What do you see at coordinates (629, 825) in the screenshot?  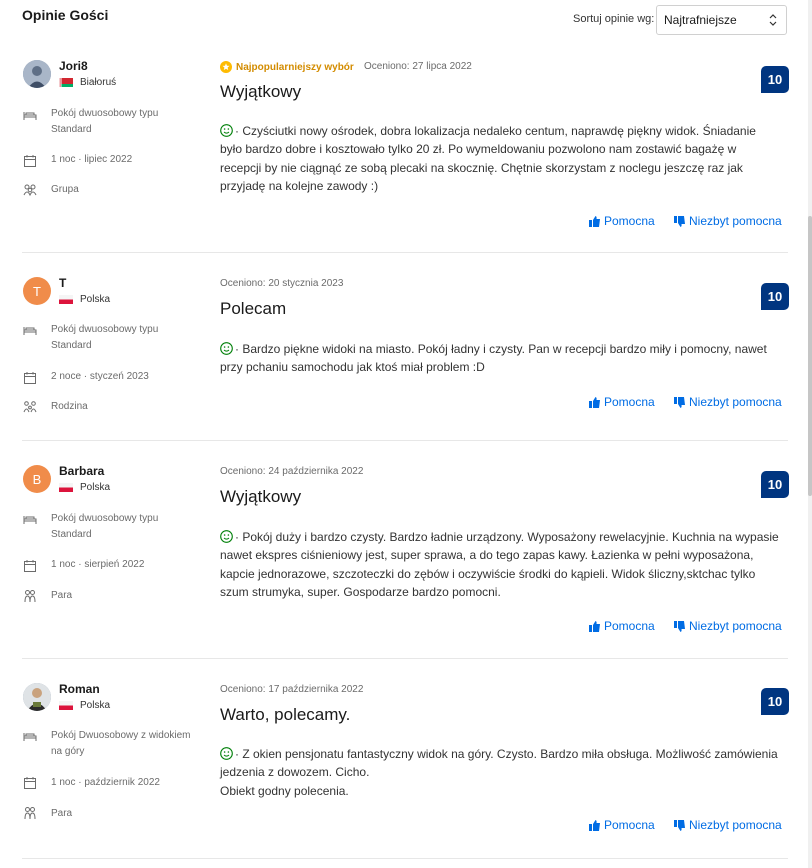 I see `helpful-label: Pomocna` at bounding box center [629, 825].